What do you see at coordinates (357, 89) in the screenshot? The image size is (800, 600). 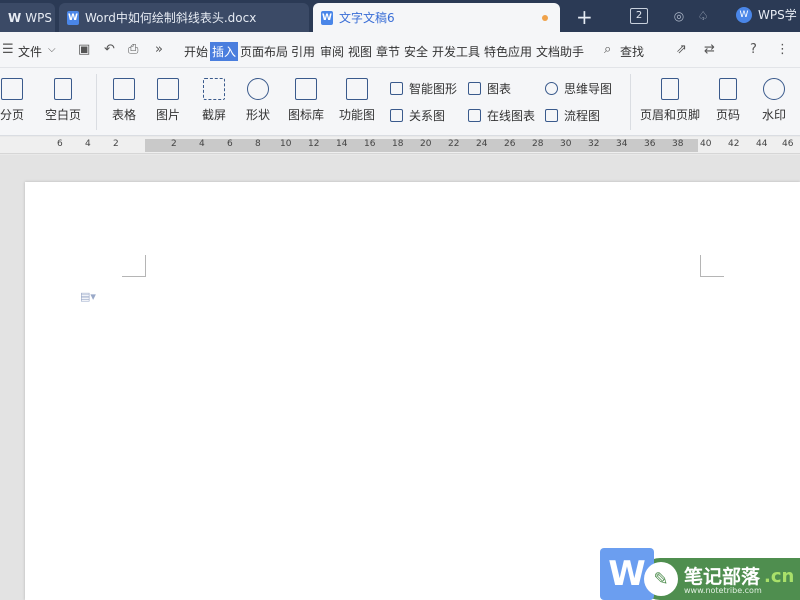 I see `function-chart-icon` at bounding box center [357, 89].